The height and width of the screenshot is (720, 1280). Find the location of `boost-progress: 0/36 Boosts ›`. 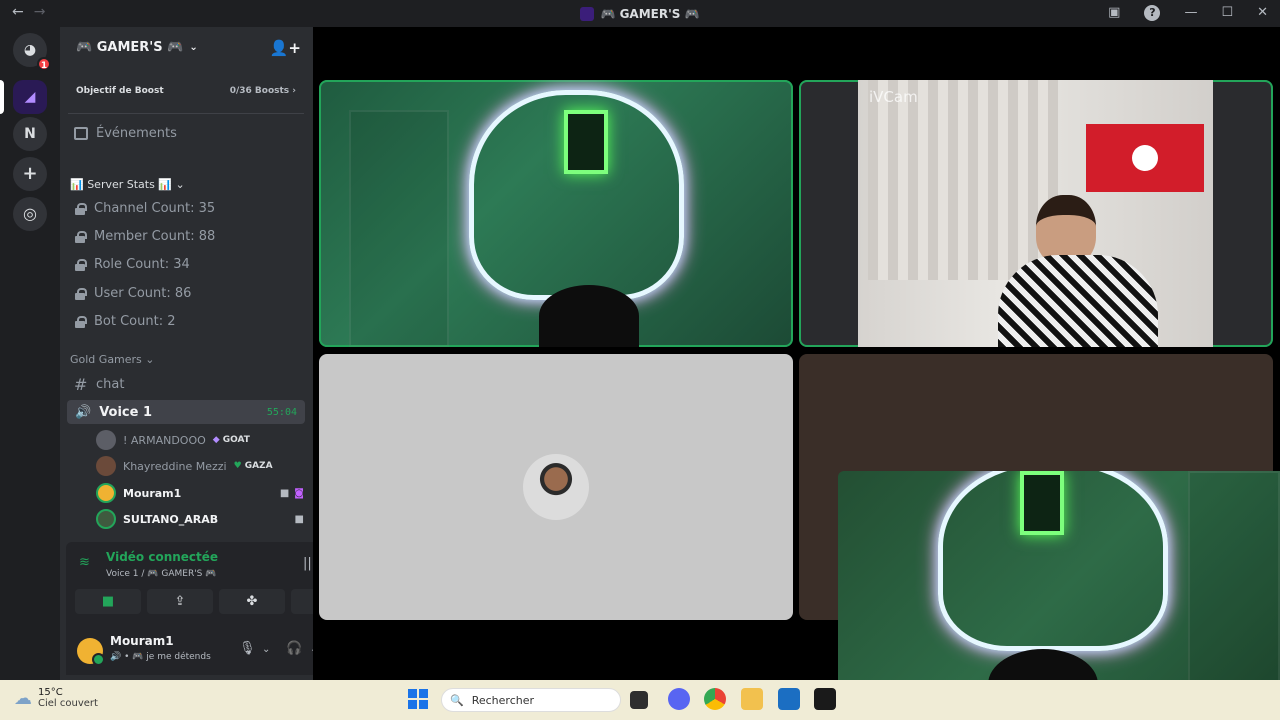

boost-progress: 0/36 Boosts › is located at coordinates (262, 91).